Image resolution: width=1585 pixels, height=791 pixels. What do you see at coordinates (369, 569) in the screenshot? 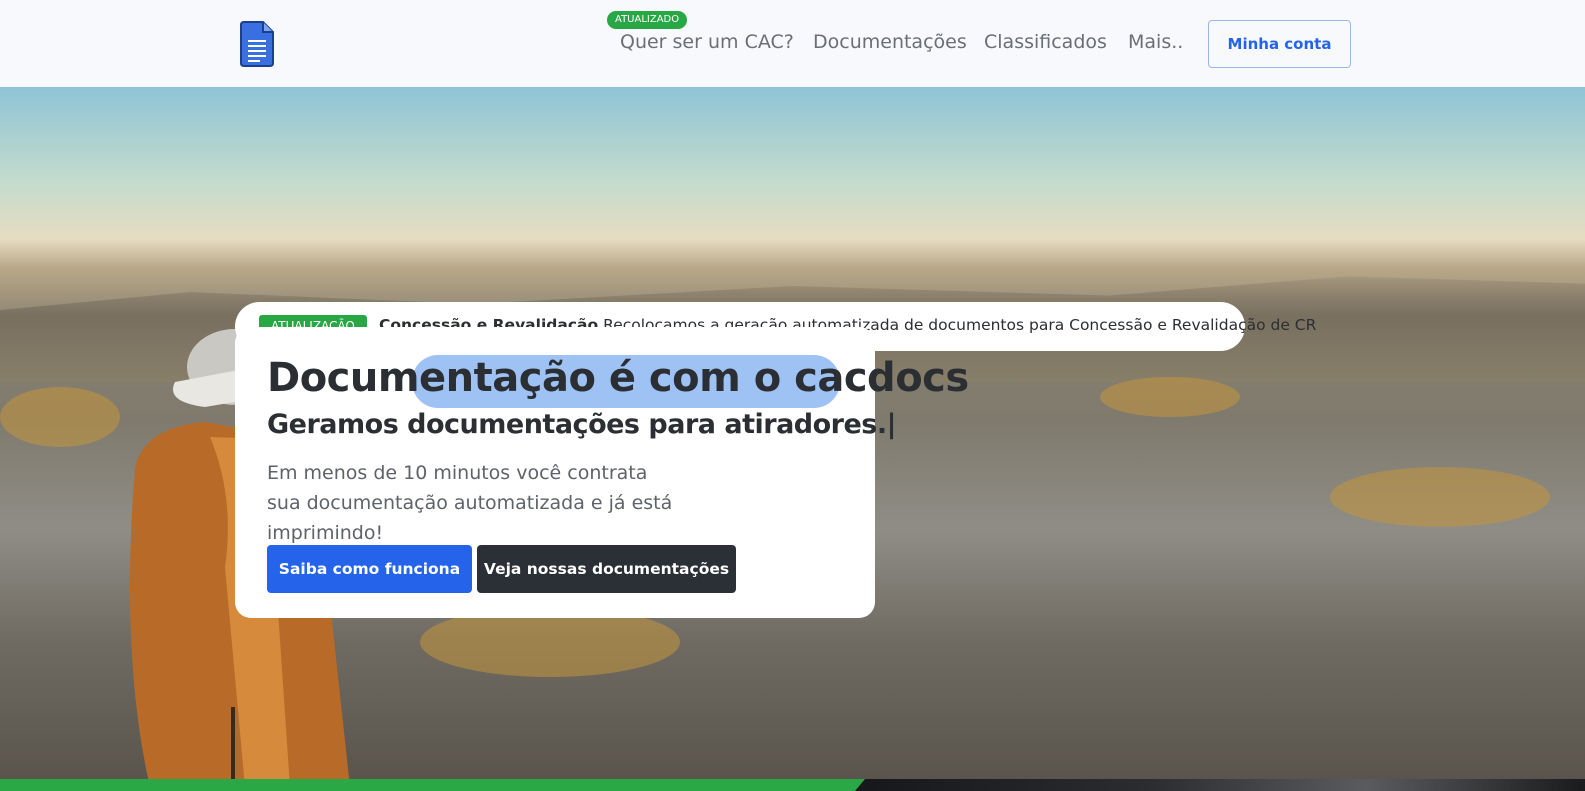
I see `how-it-works-button: Saiba como funciona` at bounding box center [369, 569].